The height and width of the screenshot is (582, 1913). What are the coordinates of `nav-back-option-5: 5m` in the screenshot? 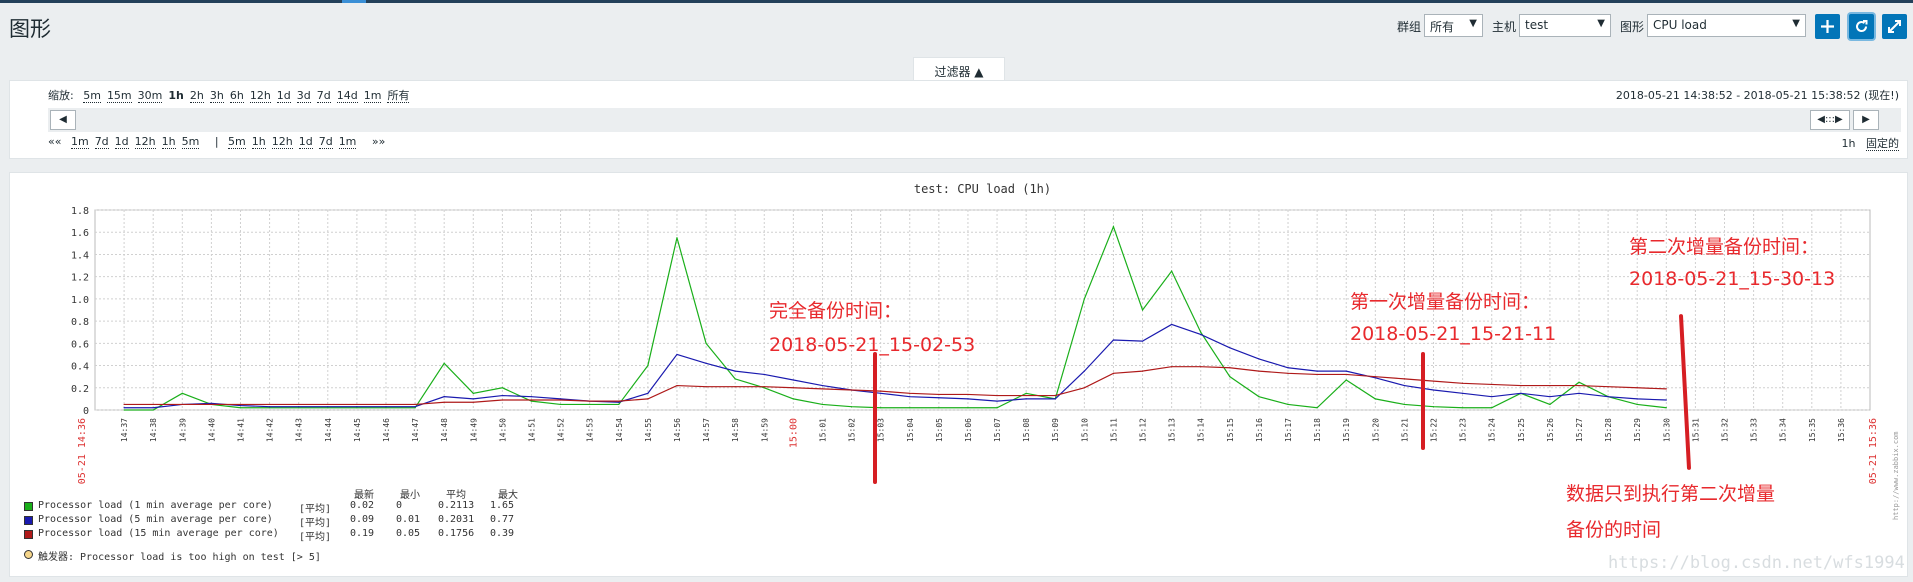 It's located at (190, 142).